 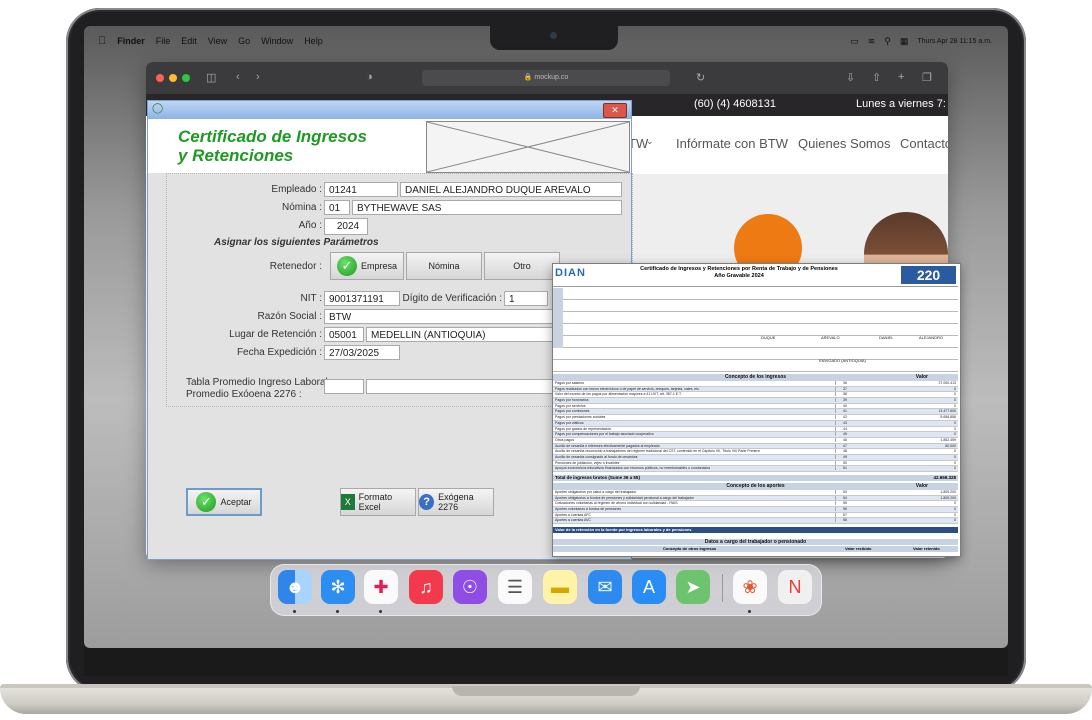 What do you see at coordinates (947, 383) in the screenshot?
I see `ingresos-row-value: 27.000.413` at bounding box center [947, 383].